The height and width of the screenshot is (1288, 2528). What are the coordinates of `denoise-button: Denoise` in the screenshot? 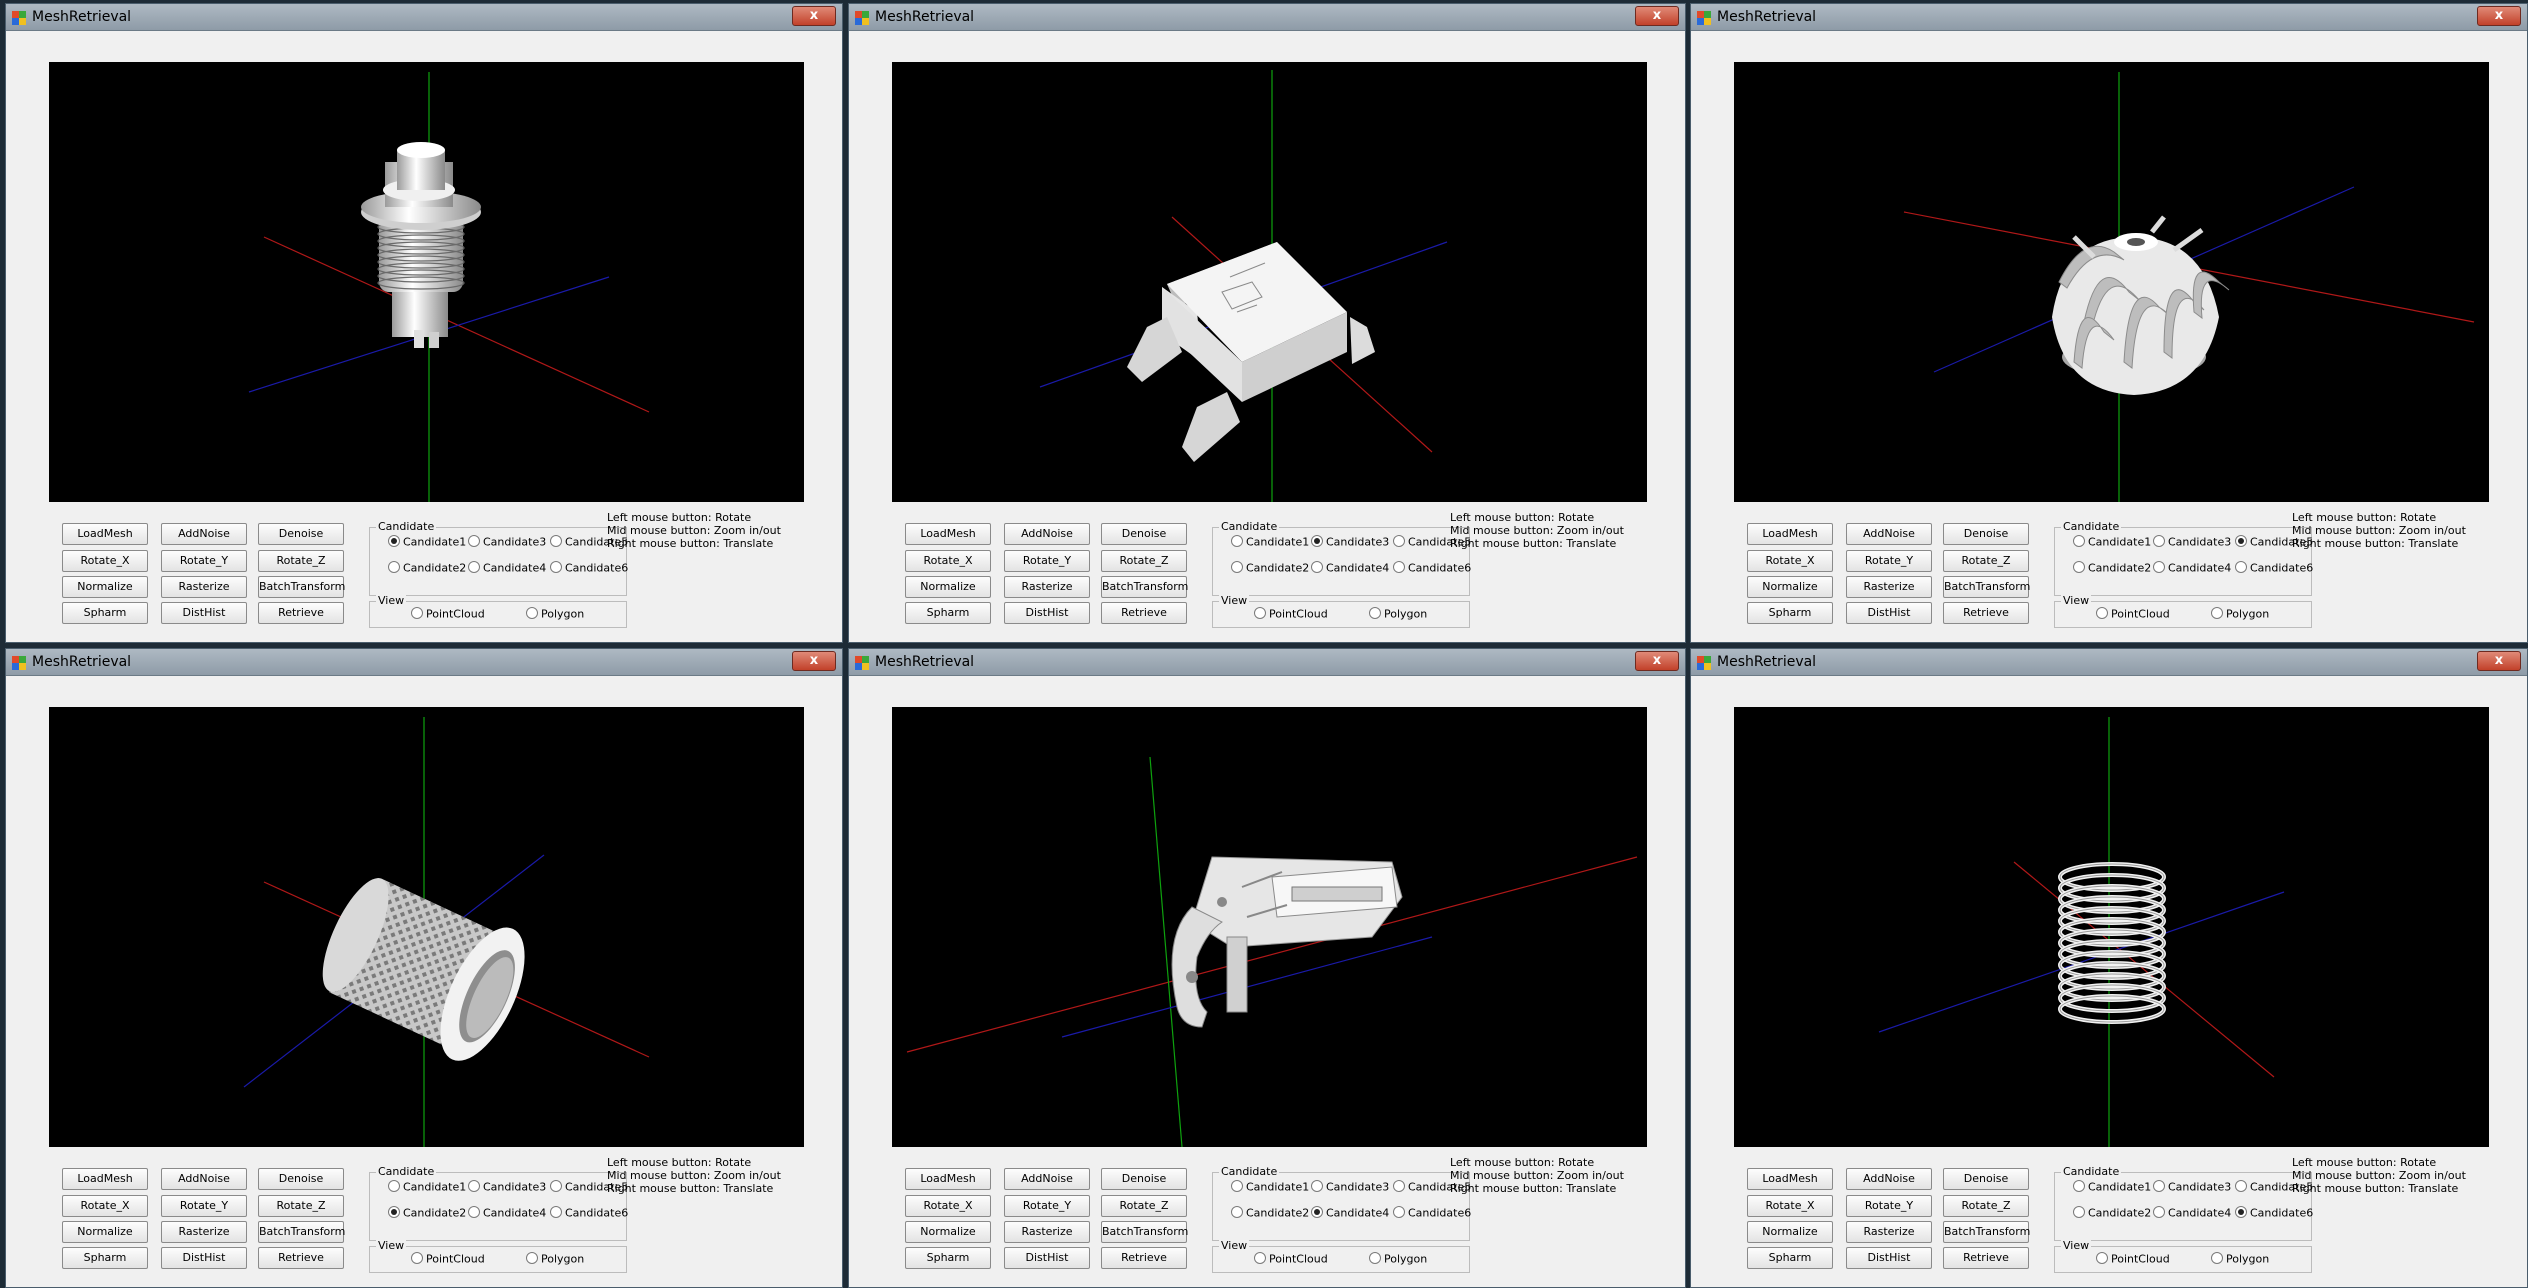 It's located at (1144, 534).